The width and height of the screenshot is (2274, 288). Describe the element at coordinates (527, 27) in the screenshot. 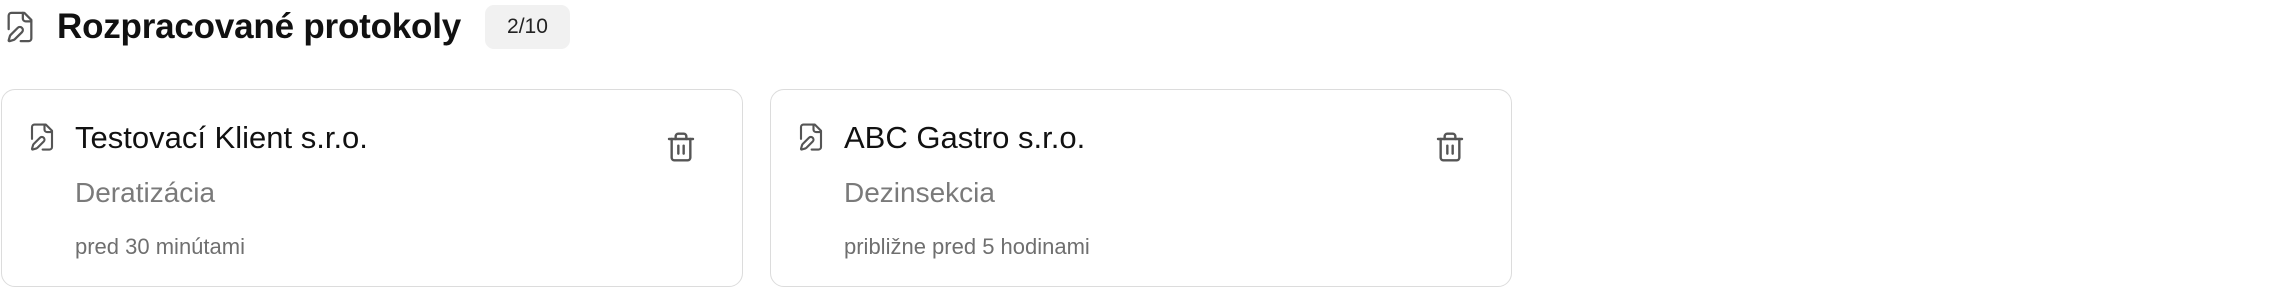

I see `count-badge: 2/10` at that location.